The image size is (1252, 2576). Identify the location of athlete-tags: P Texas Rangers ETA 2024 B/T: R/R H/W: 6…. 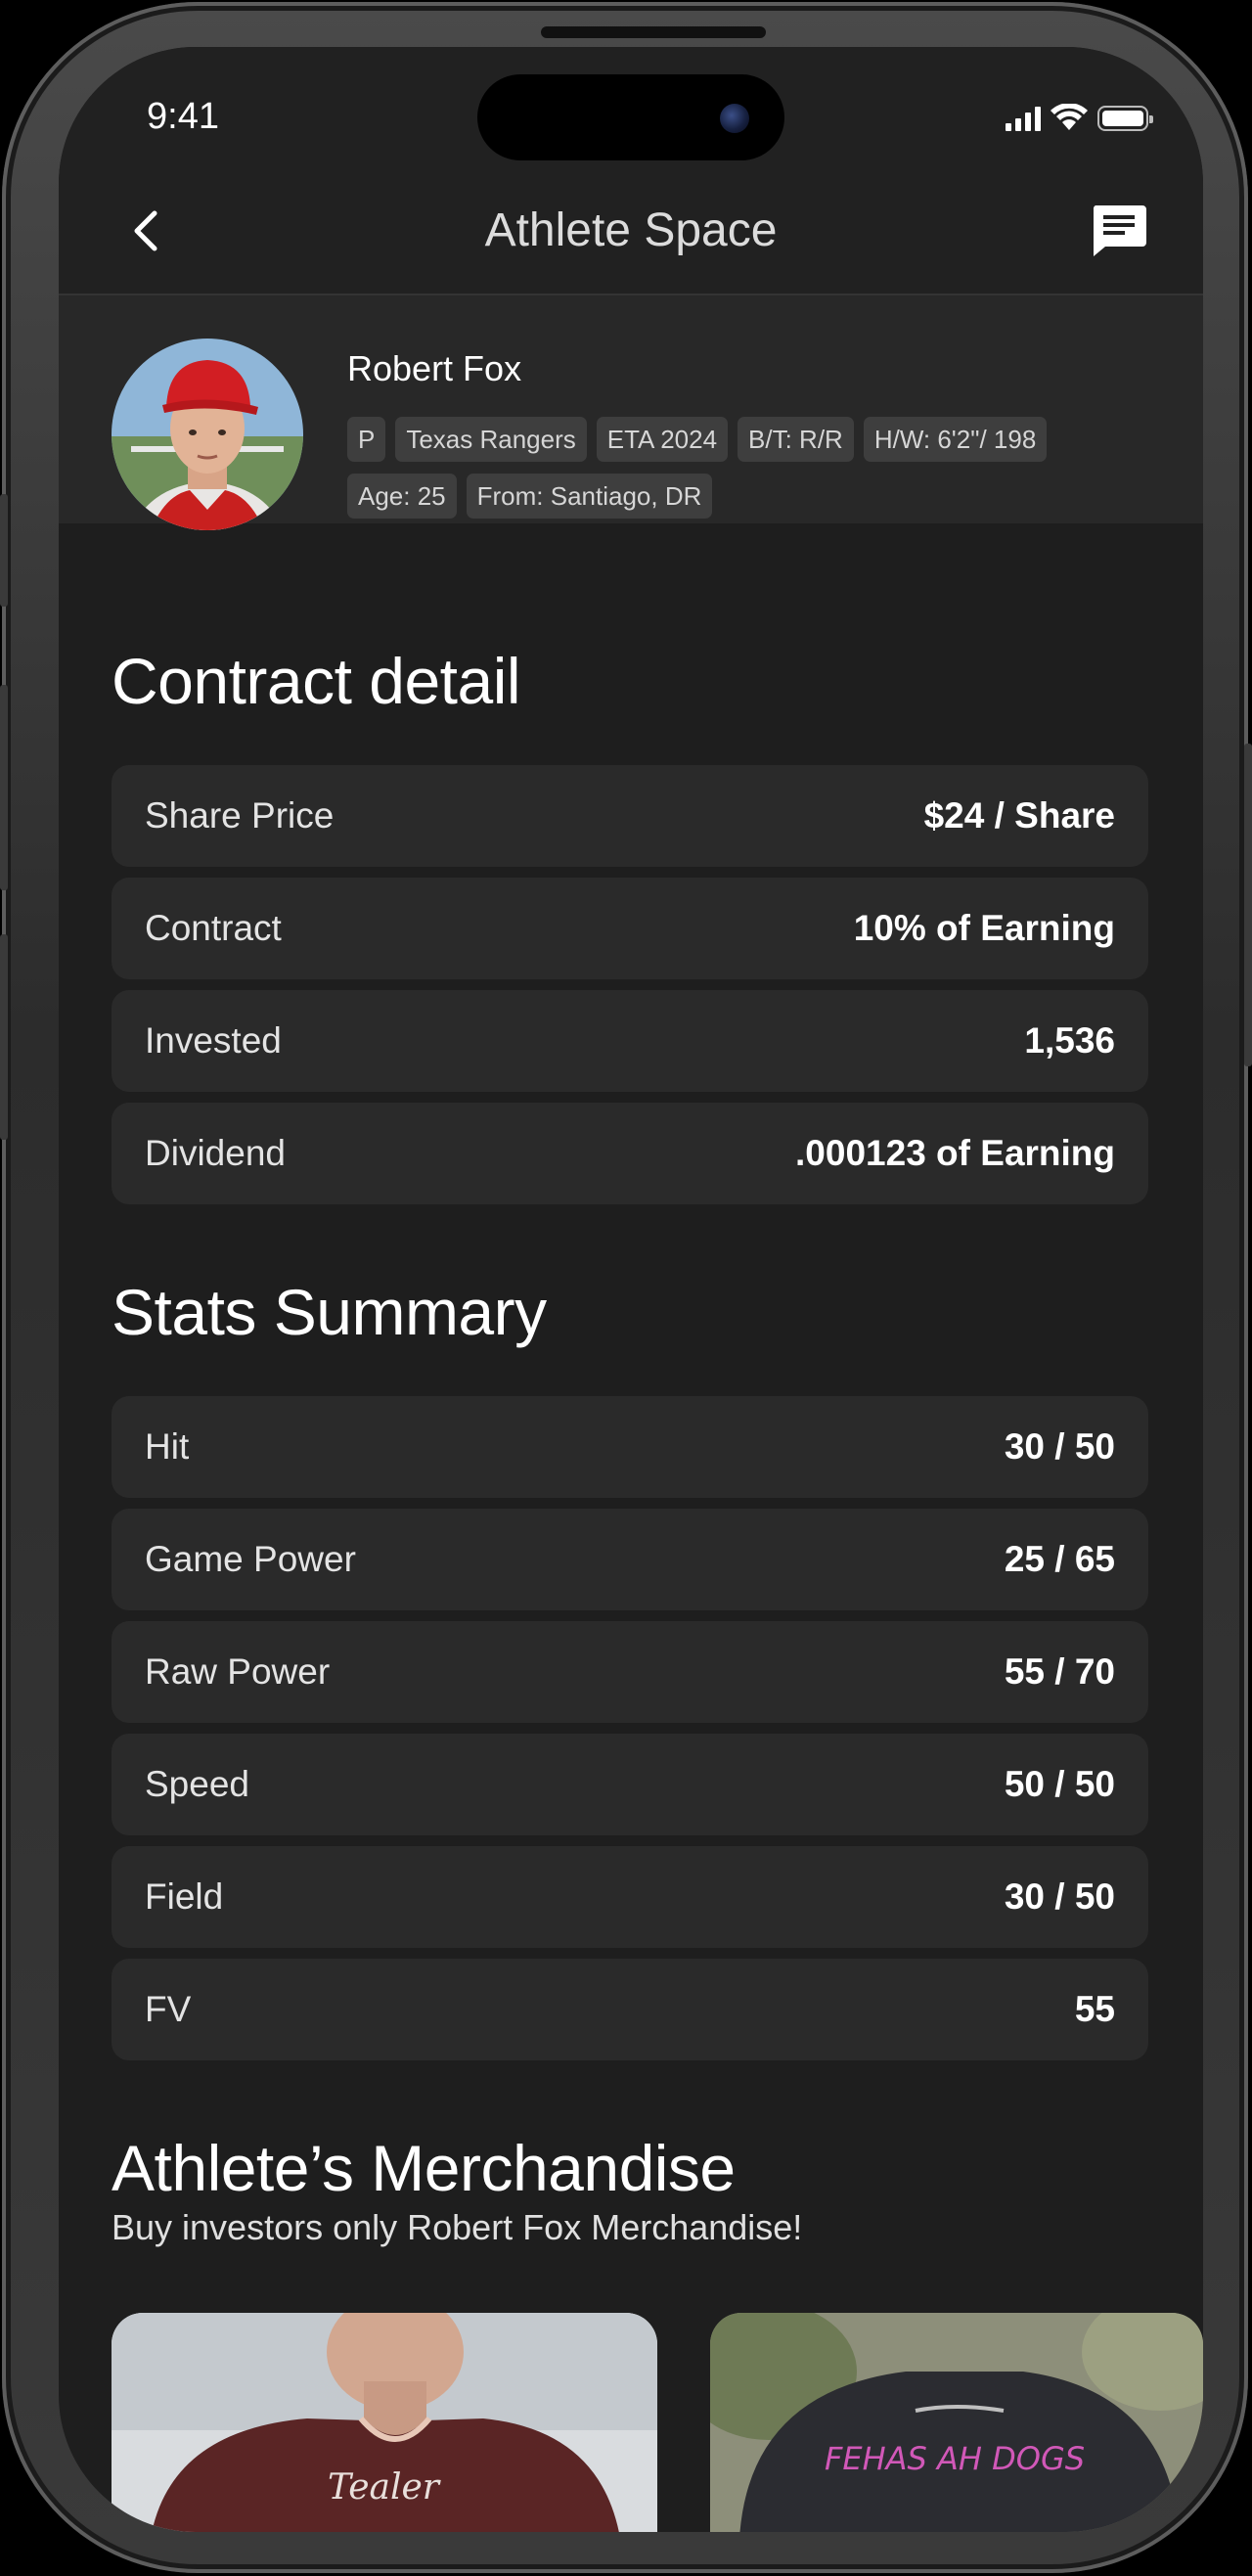
(719, 468).